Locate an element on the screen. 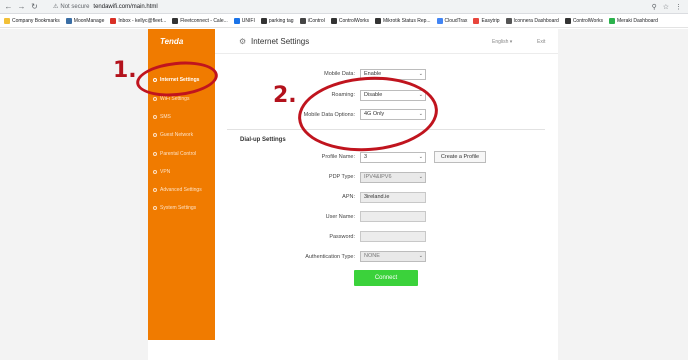 This screenshot has height=360, width=688. profile-name-label: Profile Name: is located at coordinates (338, 157).